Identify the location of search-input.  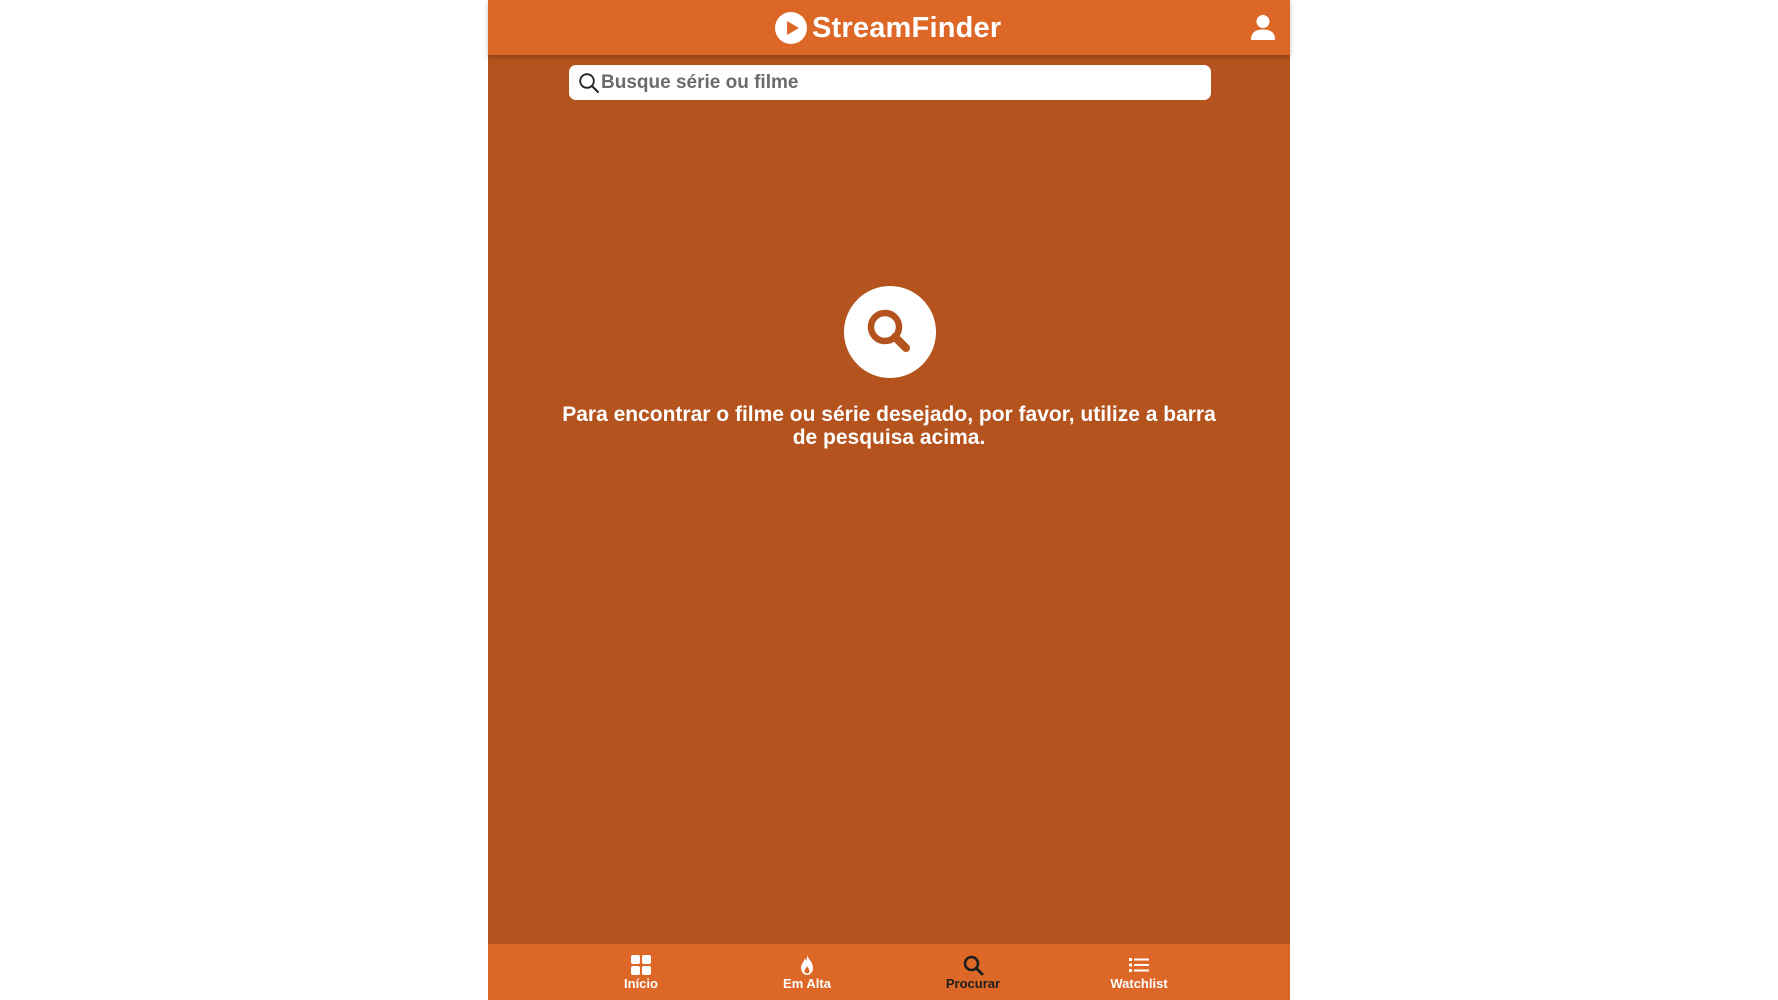
(901, 82).